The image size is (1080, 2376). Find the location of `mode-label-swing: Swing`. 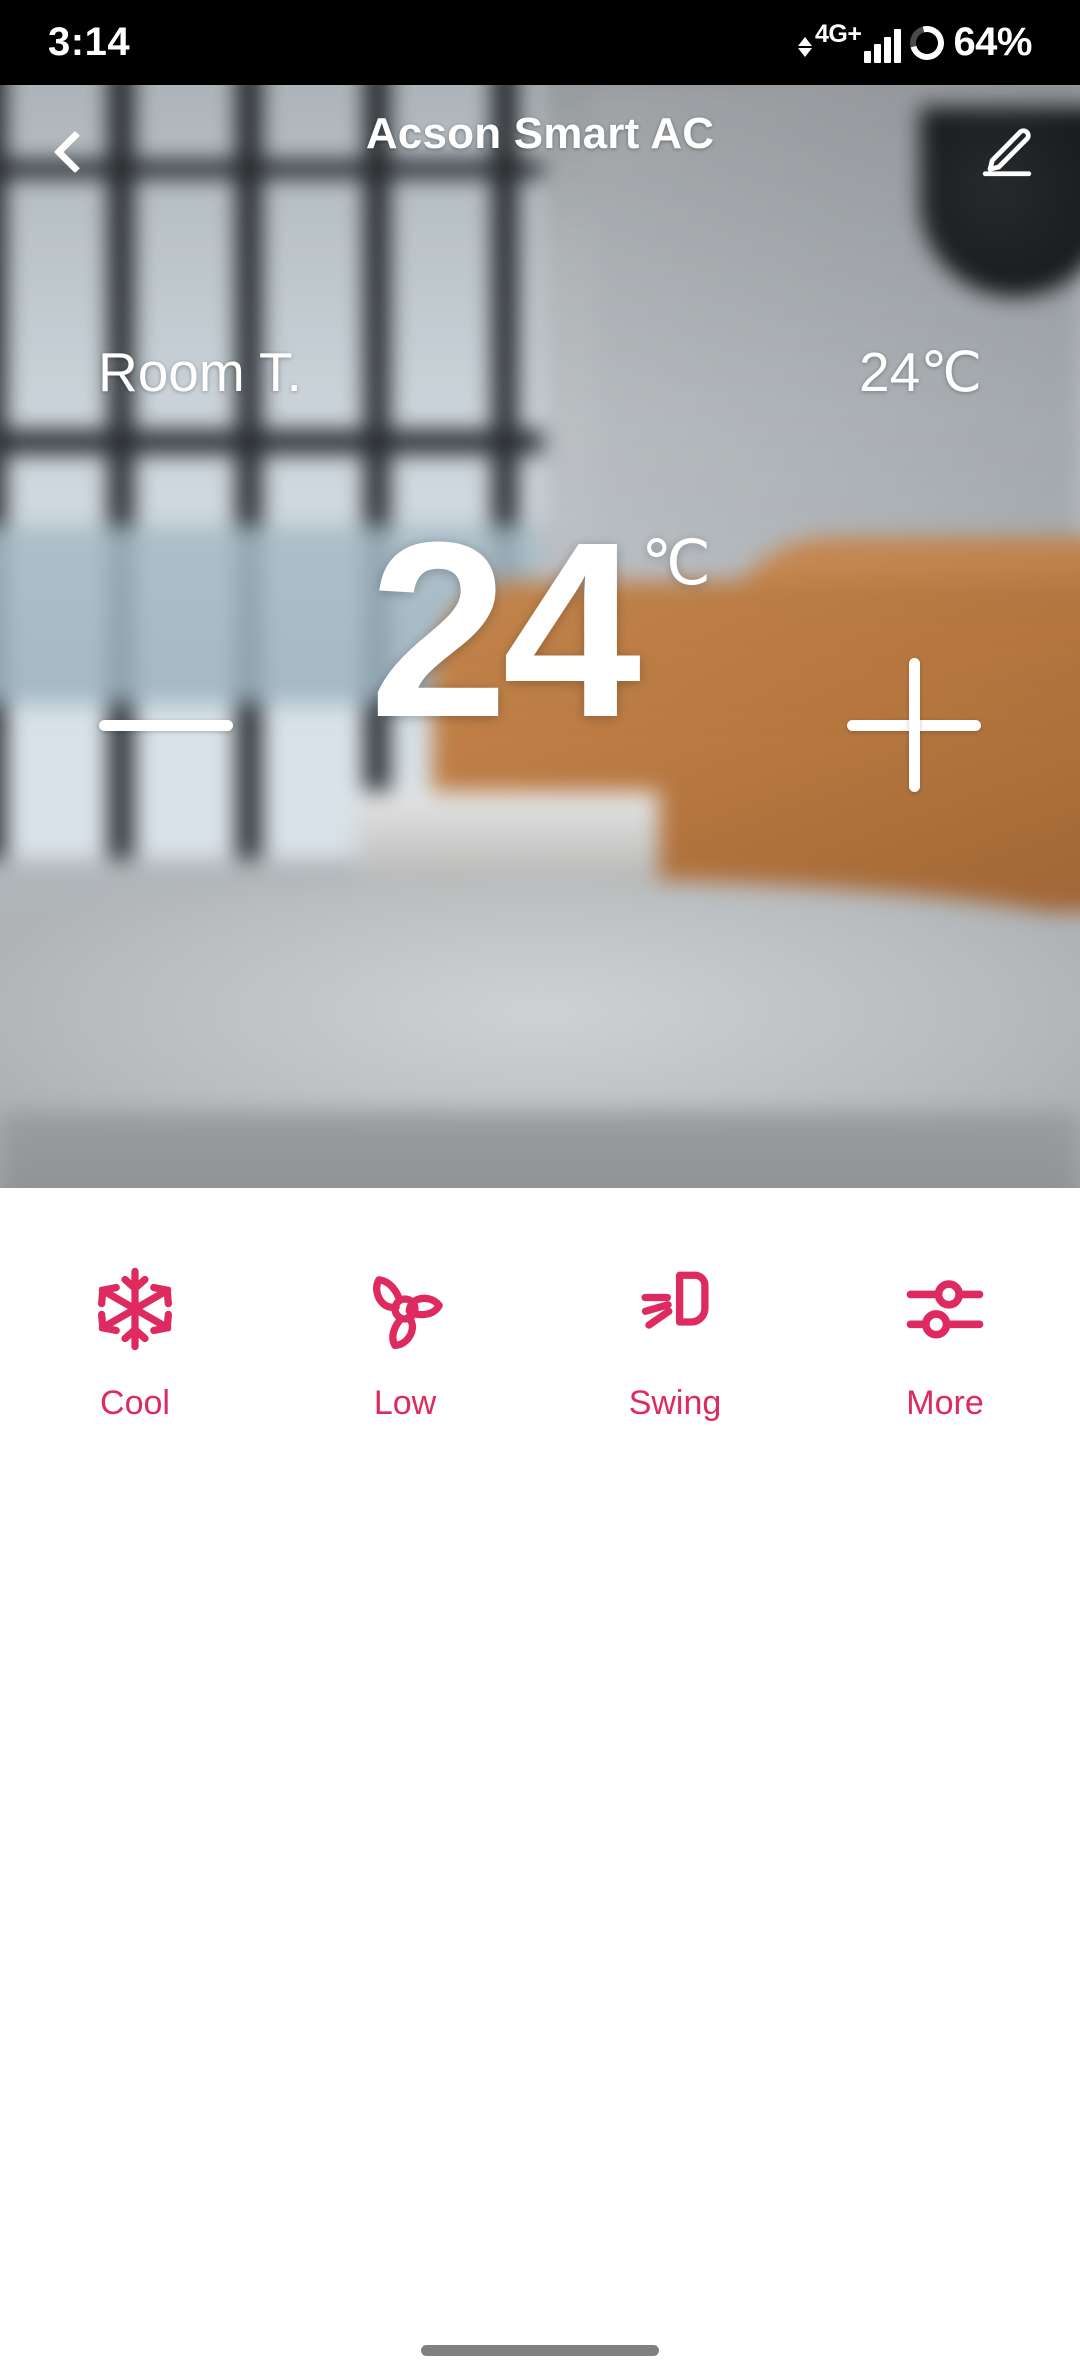

mode-label-swing: Swing is located at coordinates (675, 1403).